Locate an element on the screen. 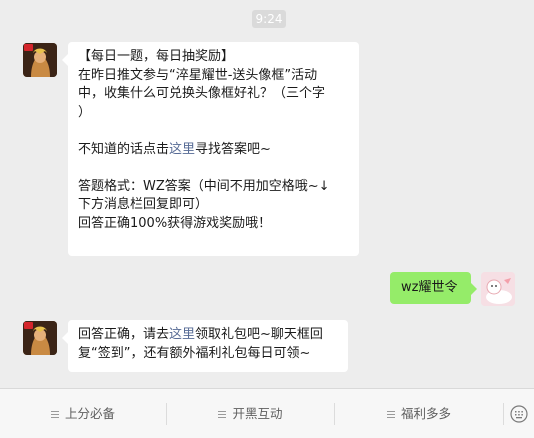 The width and height of the screenshot is (534, 438). menu-label: 开黑互动 is located at coordinates (257, 413).